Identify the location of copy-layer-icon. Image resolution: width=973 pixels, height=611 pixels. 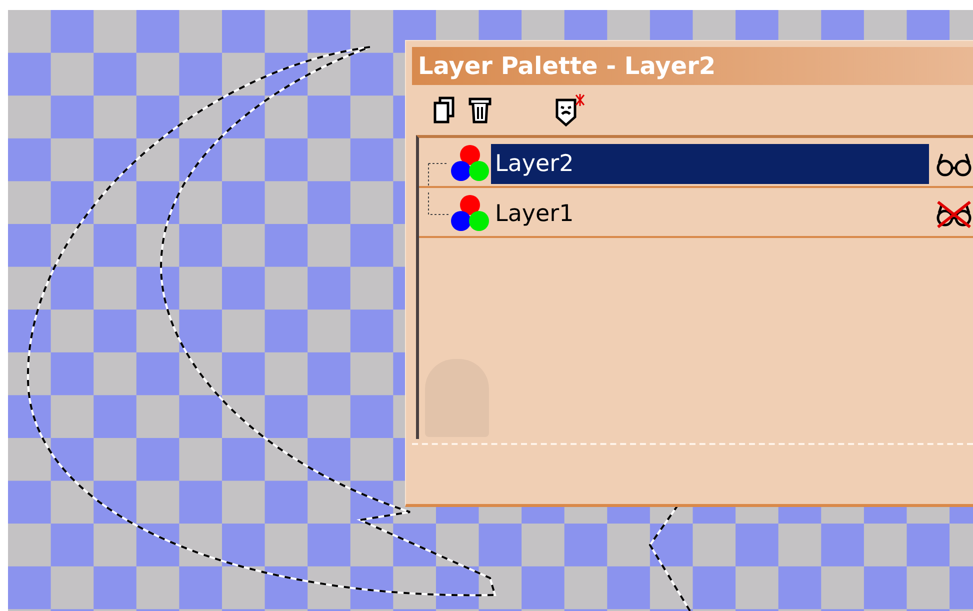
(444, 110).